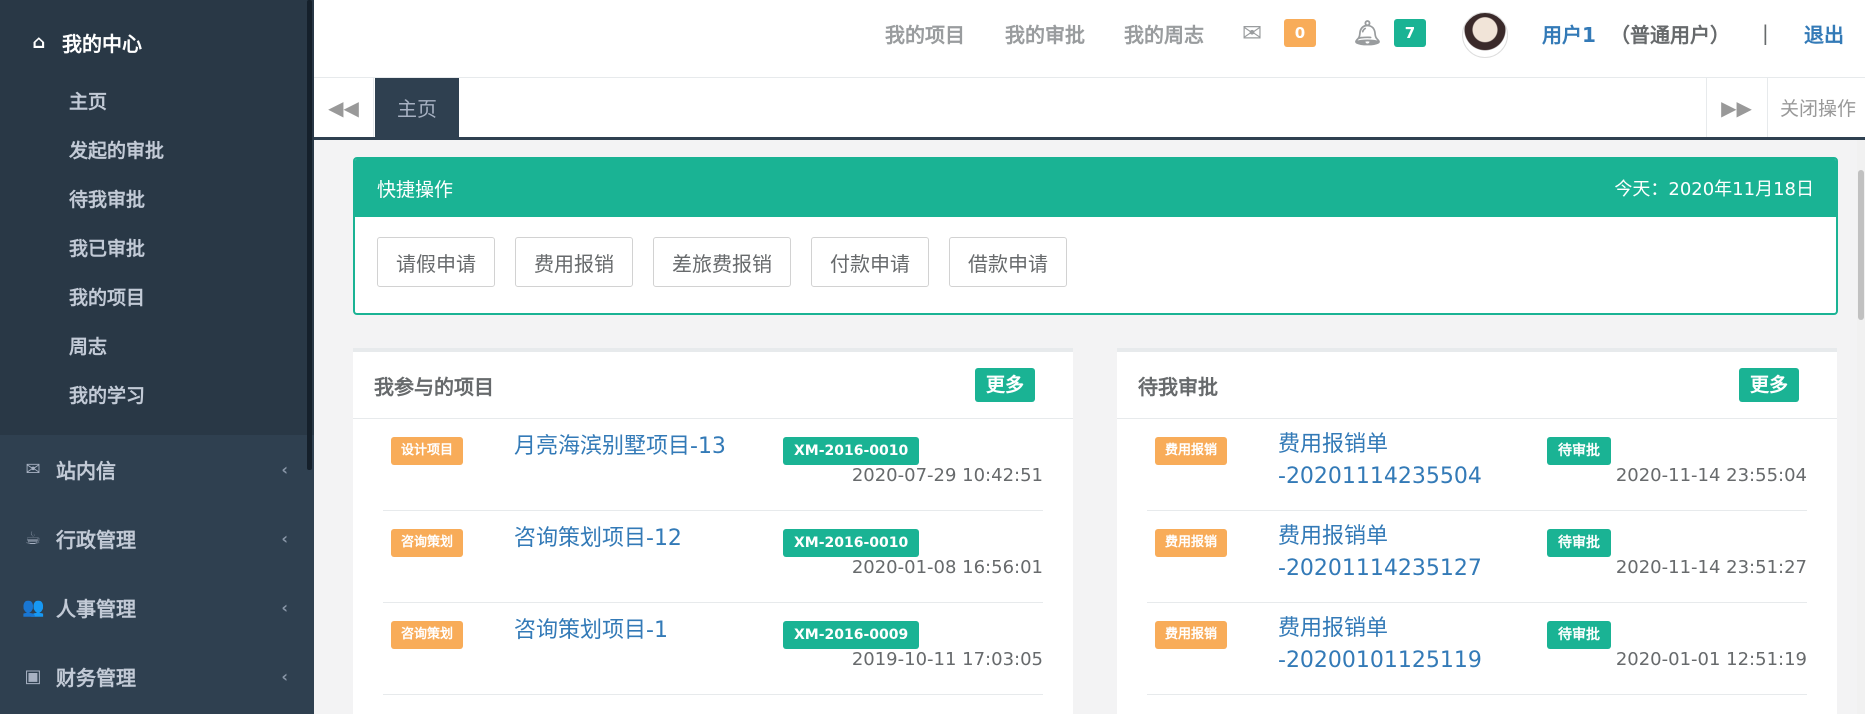 The width and height of the screenshot is (1865, 714). Describe the element at coordinates (1095, 262) in the screenshot. I see `quick-actions-buttons: 请假申请 费用报销 差旅费报销 付款申请 借款申请` at that location.